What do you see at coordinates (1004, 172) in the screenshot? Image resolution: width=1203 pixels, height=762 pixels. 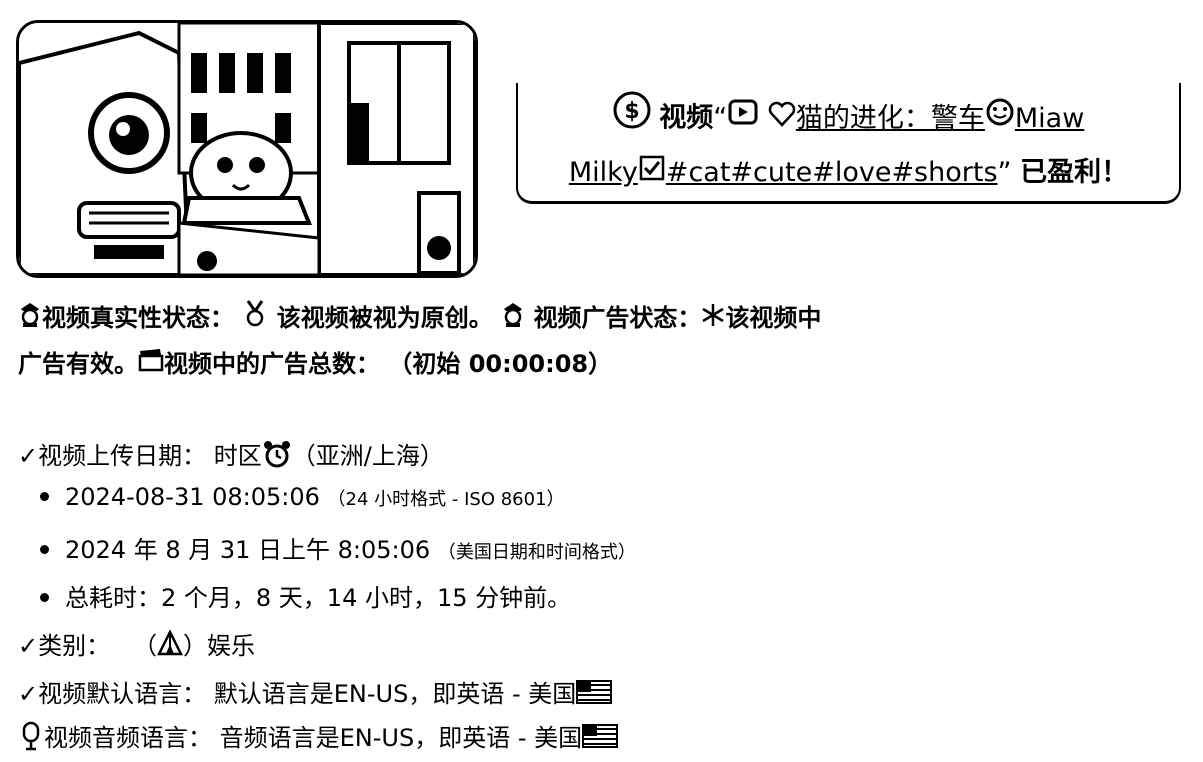 I see `close-quote: ”` at bounding box center [1004, 172].